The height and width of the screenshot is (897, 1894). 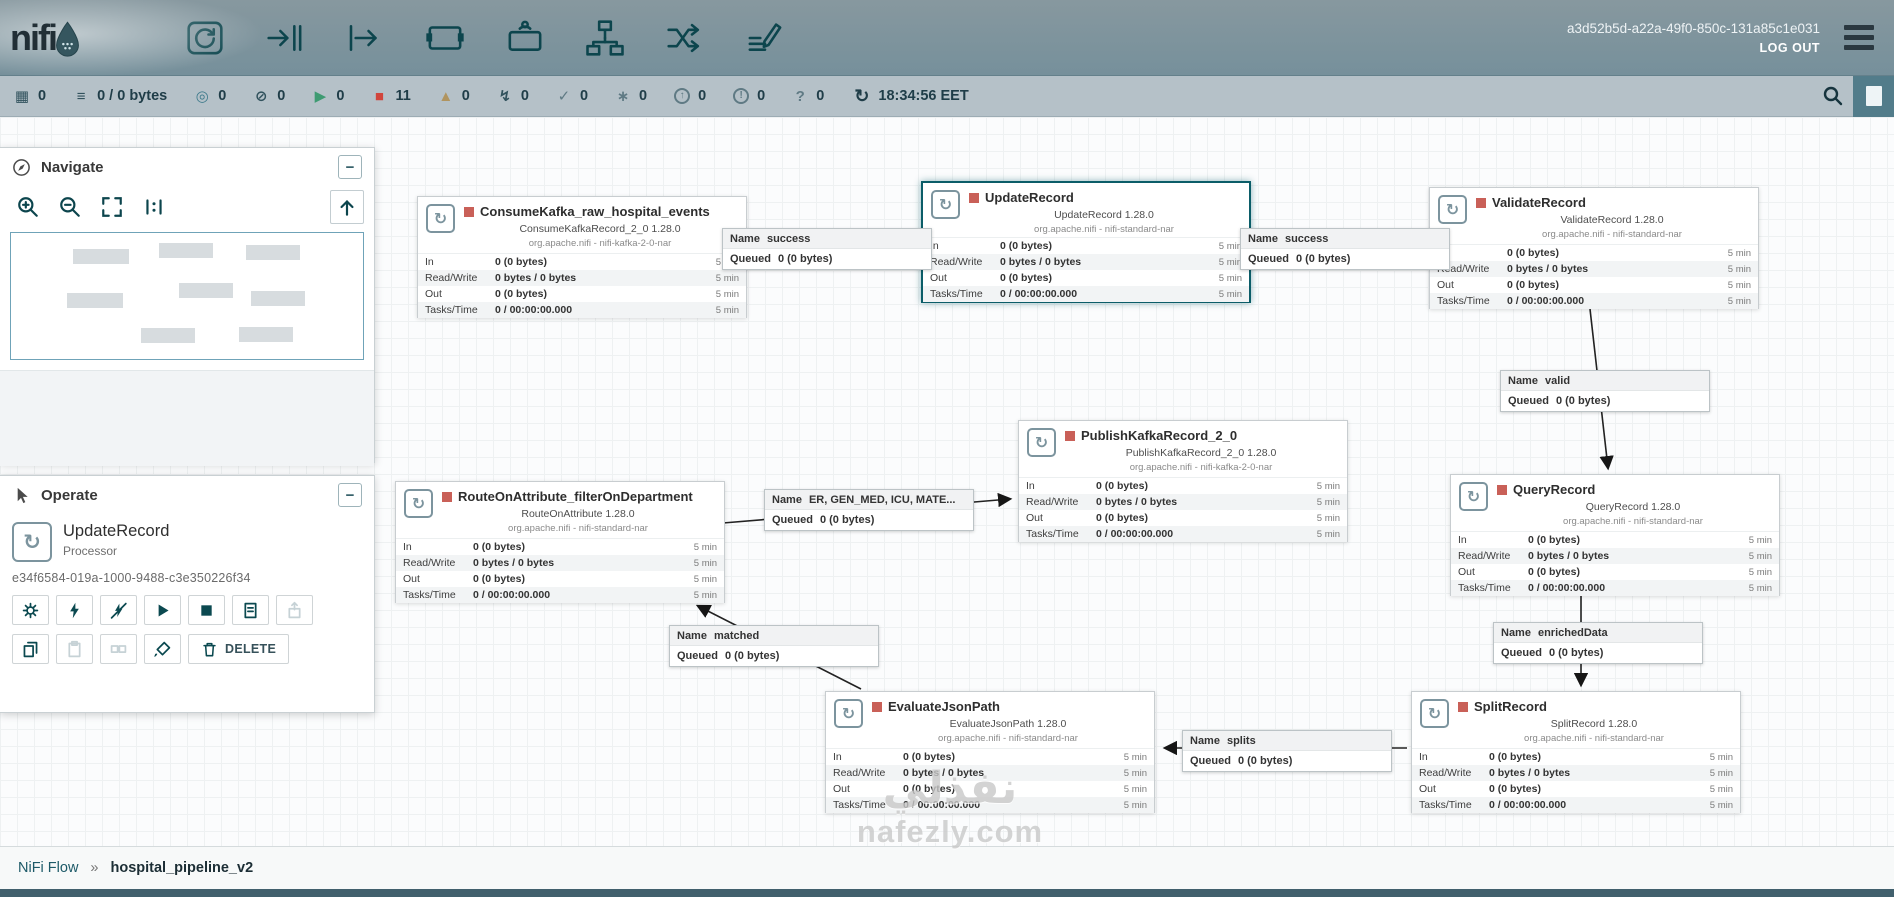 I want to click on paste-button, so click(x=74, y=649).